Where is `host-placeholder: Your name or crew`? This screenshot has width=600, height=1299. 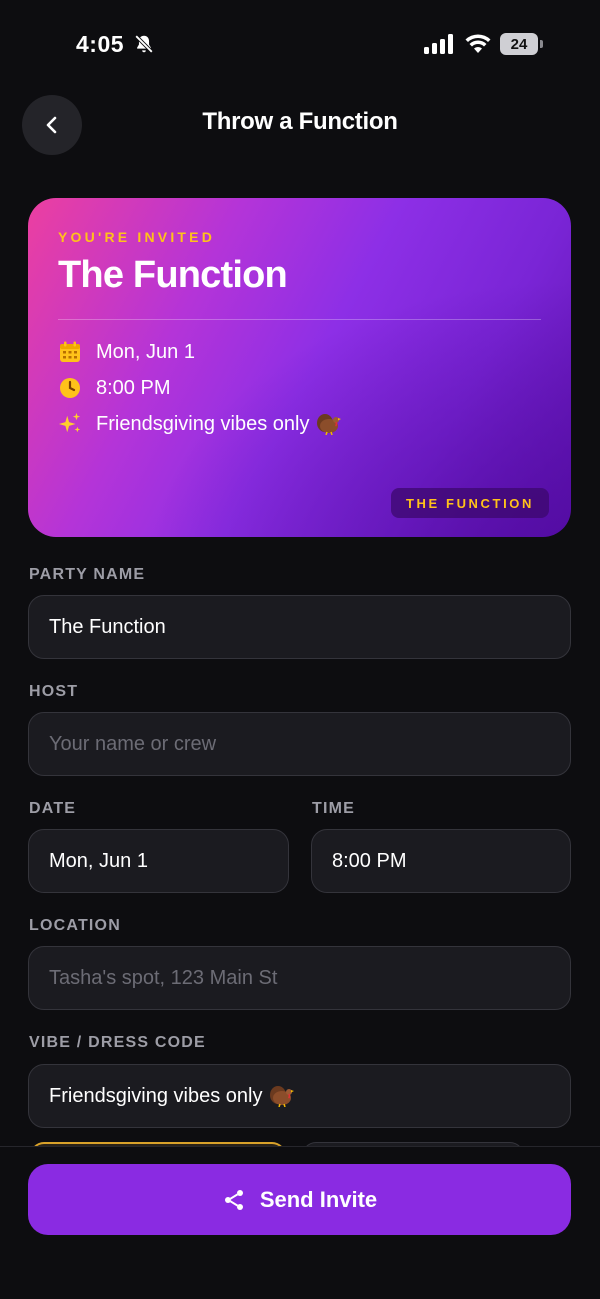 host-placeholder: Your name or crew is located at coordinates (133, 743).